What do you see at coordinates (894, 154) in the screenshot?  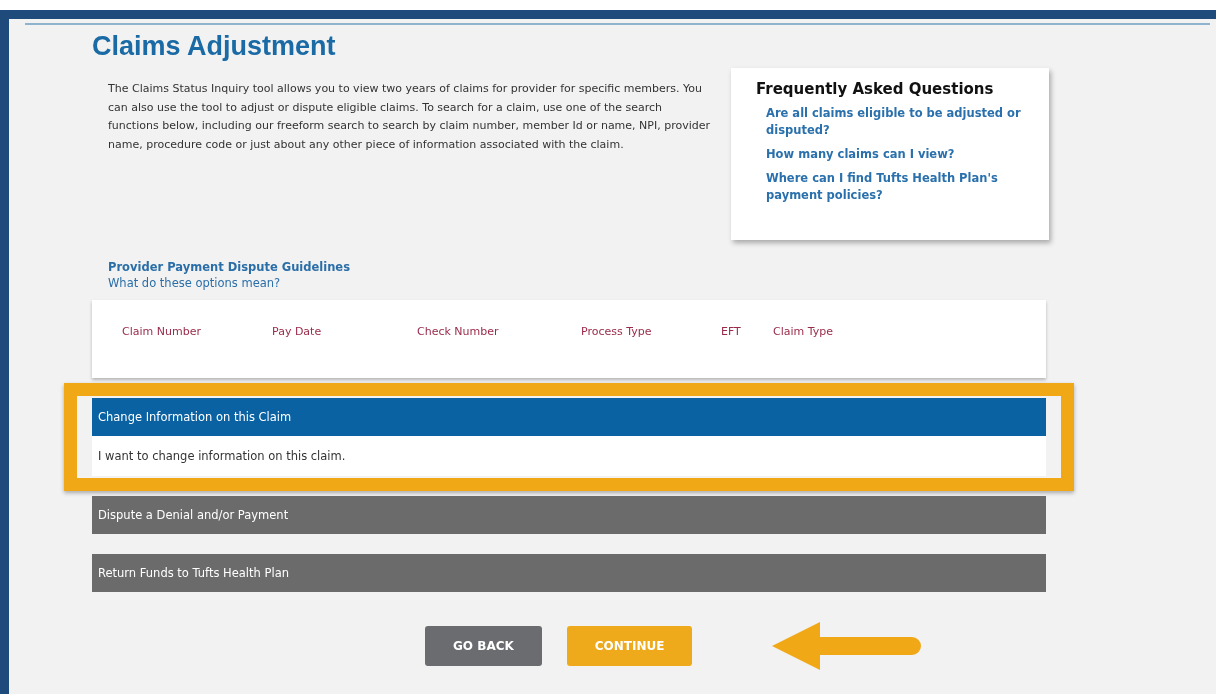 I see `faq-link: How many claims can I view?` at bounding box center [894, 154].